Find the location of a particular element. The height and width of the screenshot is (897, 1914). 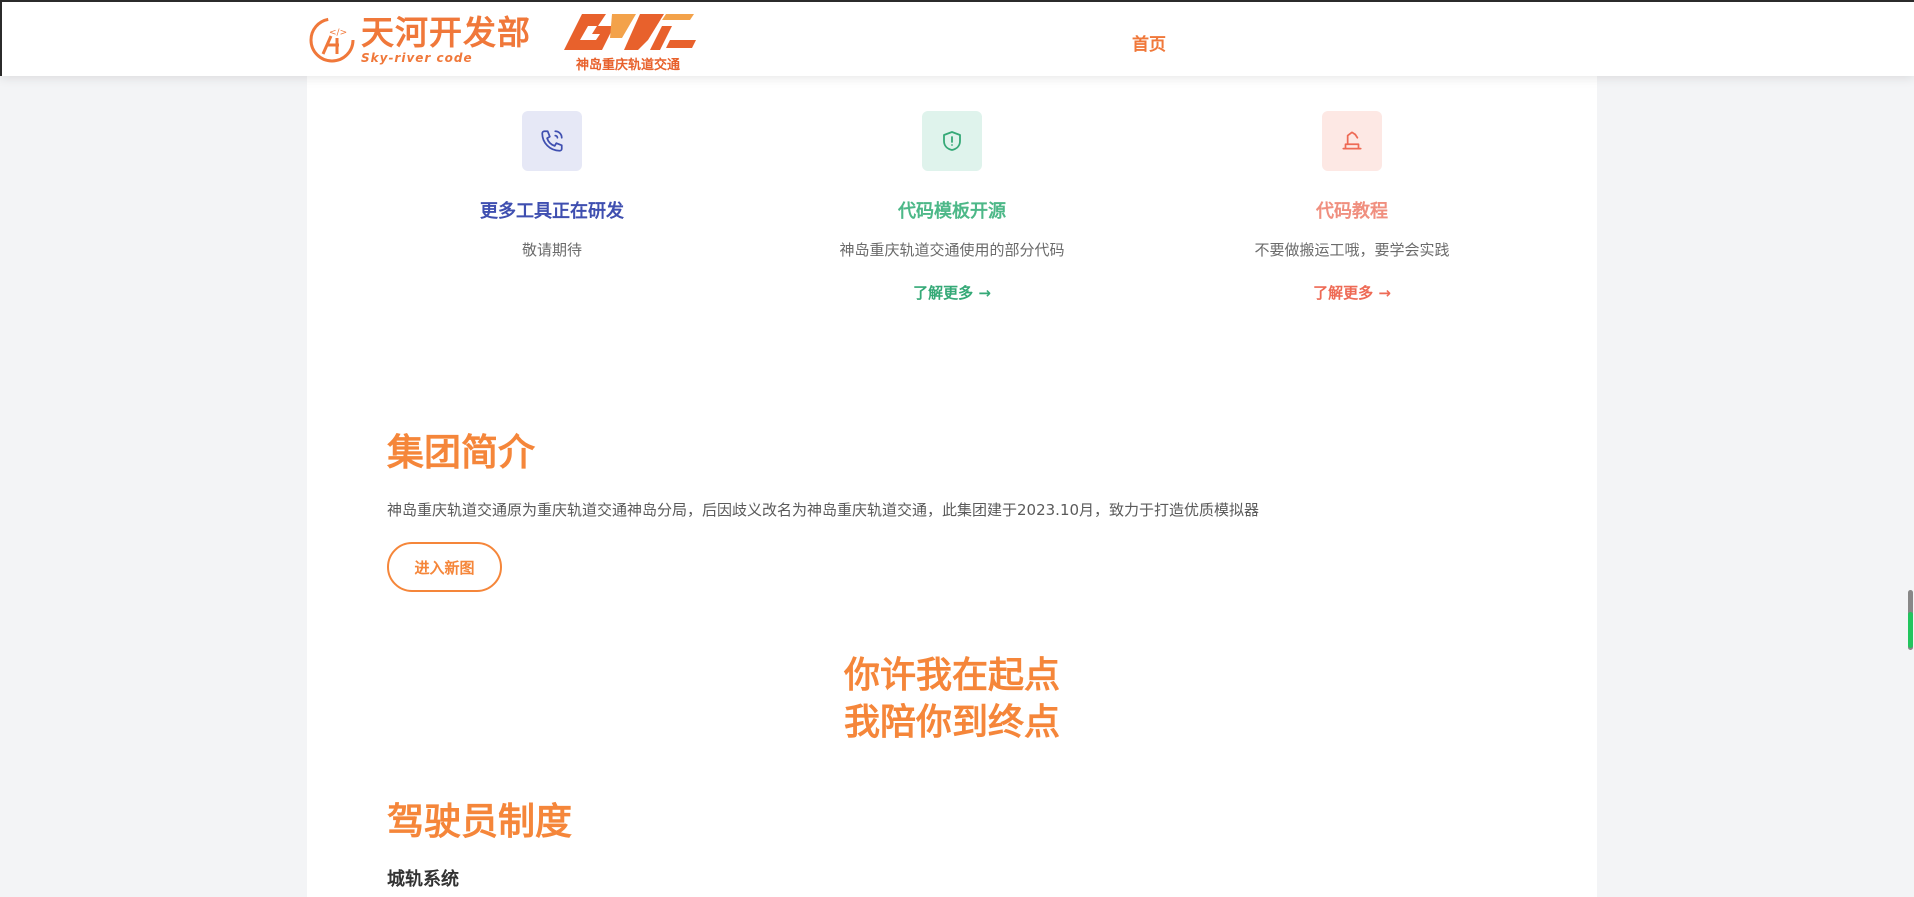

feature-desc: 不要做搬运工哦，要学会实践 is located at coordinates (1352, 250).